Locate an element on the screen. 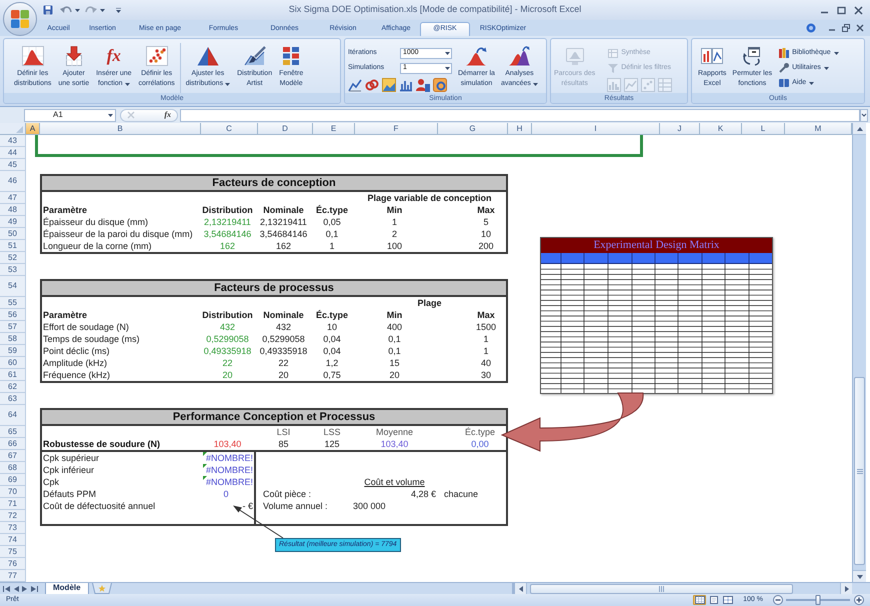  restore-icon is located at coordinates (846, 28).